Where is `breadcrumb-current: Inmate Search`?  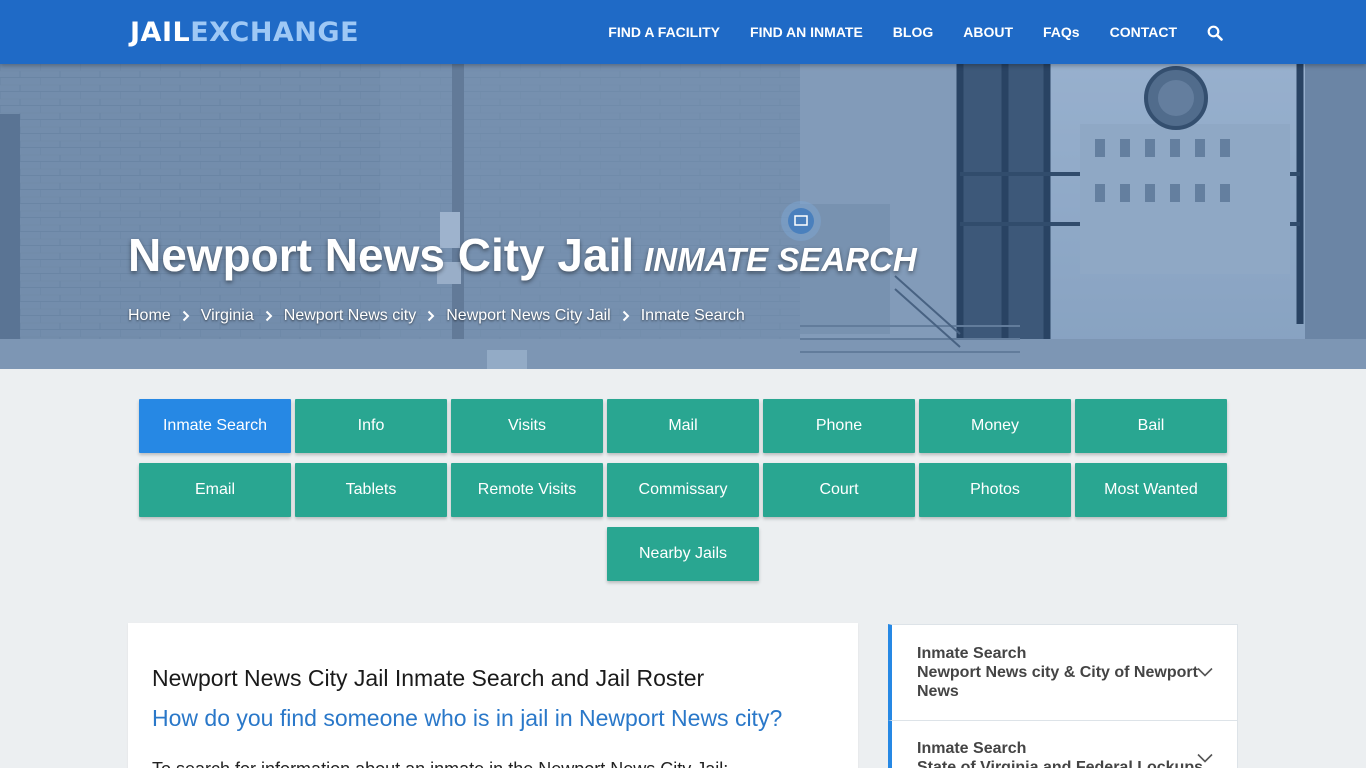
breadcrumb-current: Inmate Search is located at coordinates (692, 315).